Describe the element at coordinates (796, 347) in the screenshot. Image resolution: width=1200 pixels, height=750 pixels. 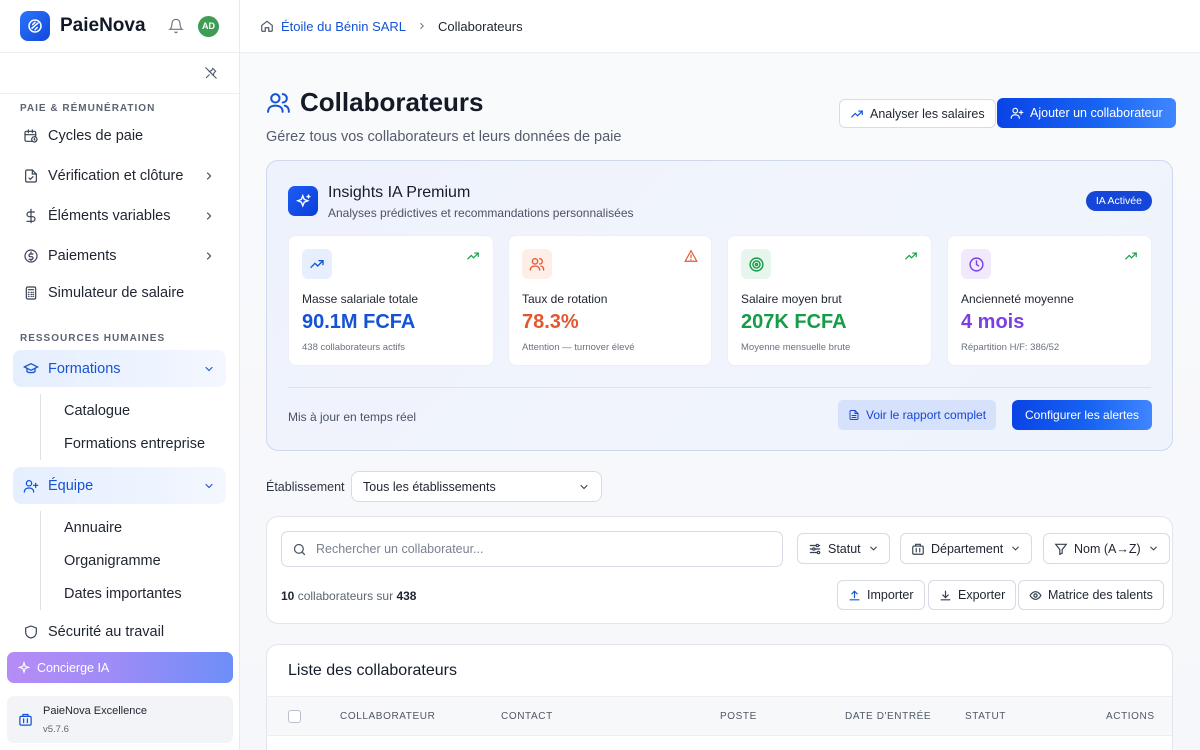
I see `kpi-note: Moyenne mensuelle brute` at that location.